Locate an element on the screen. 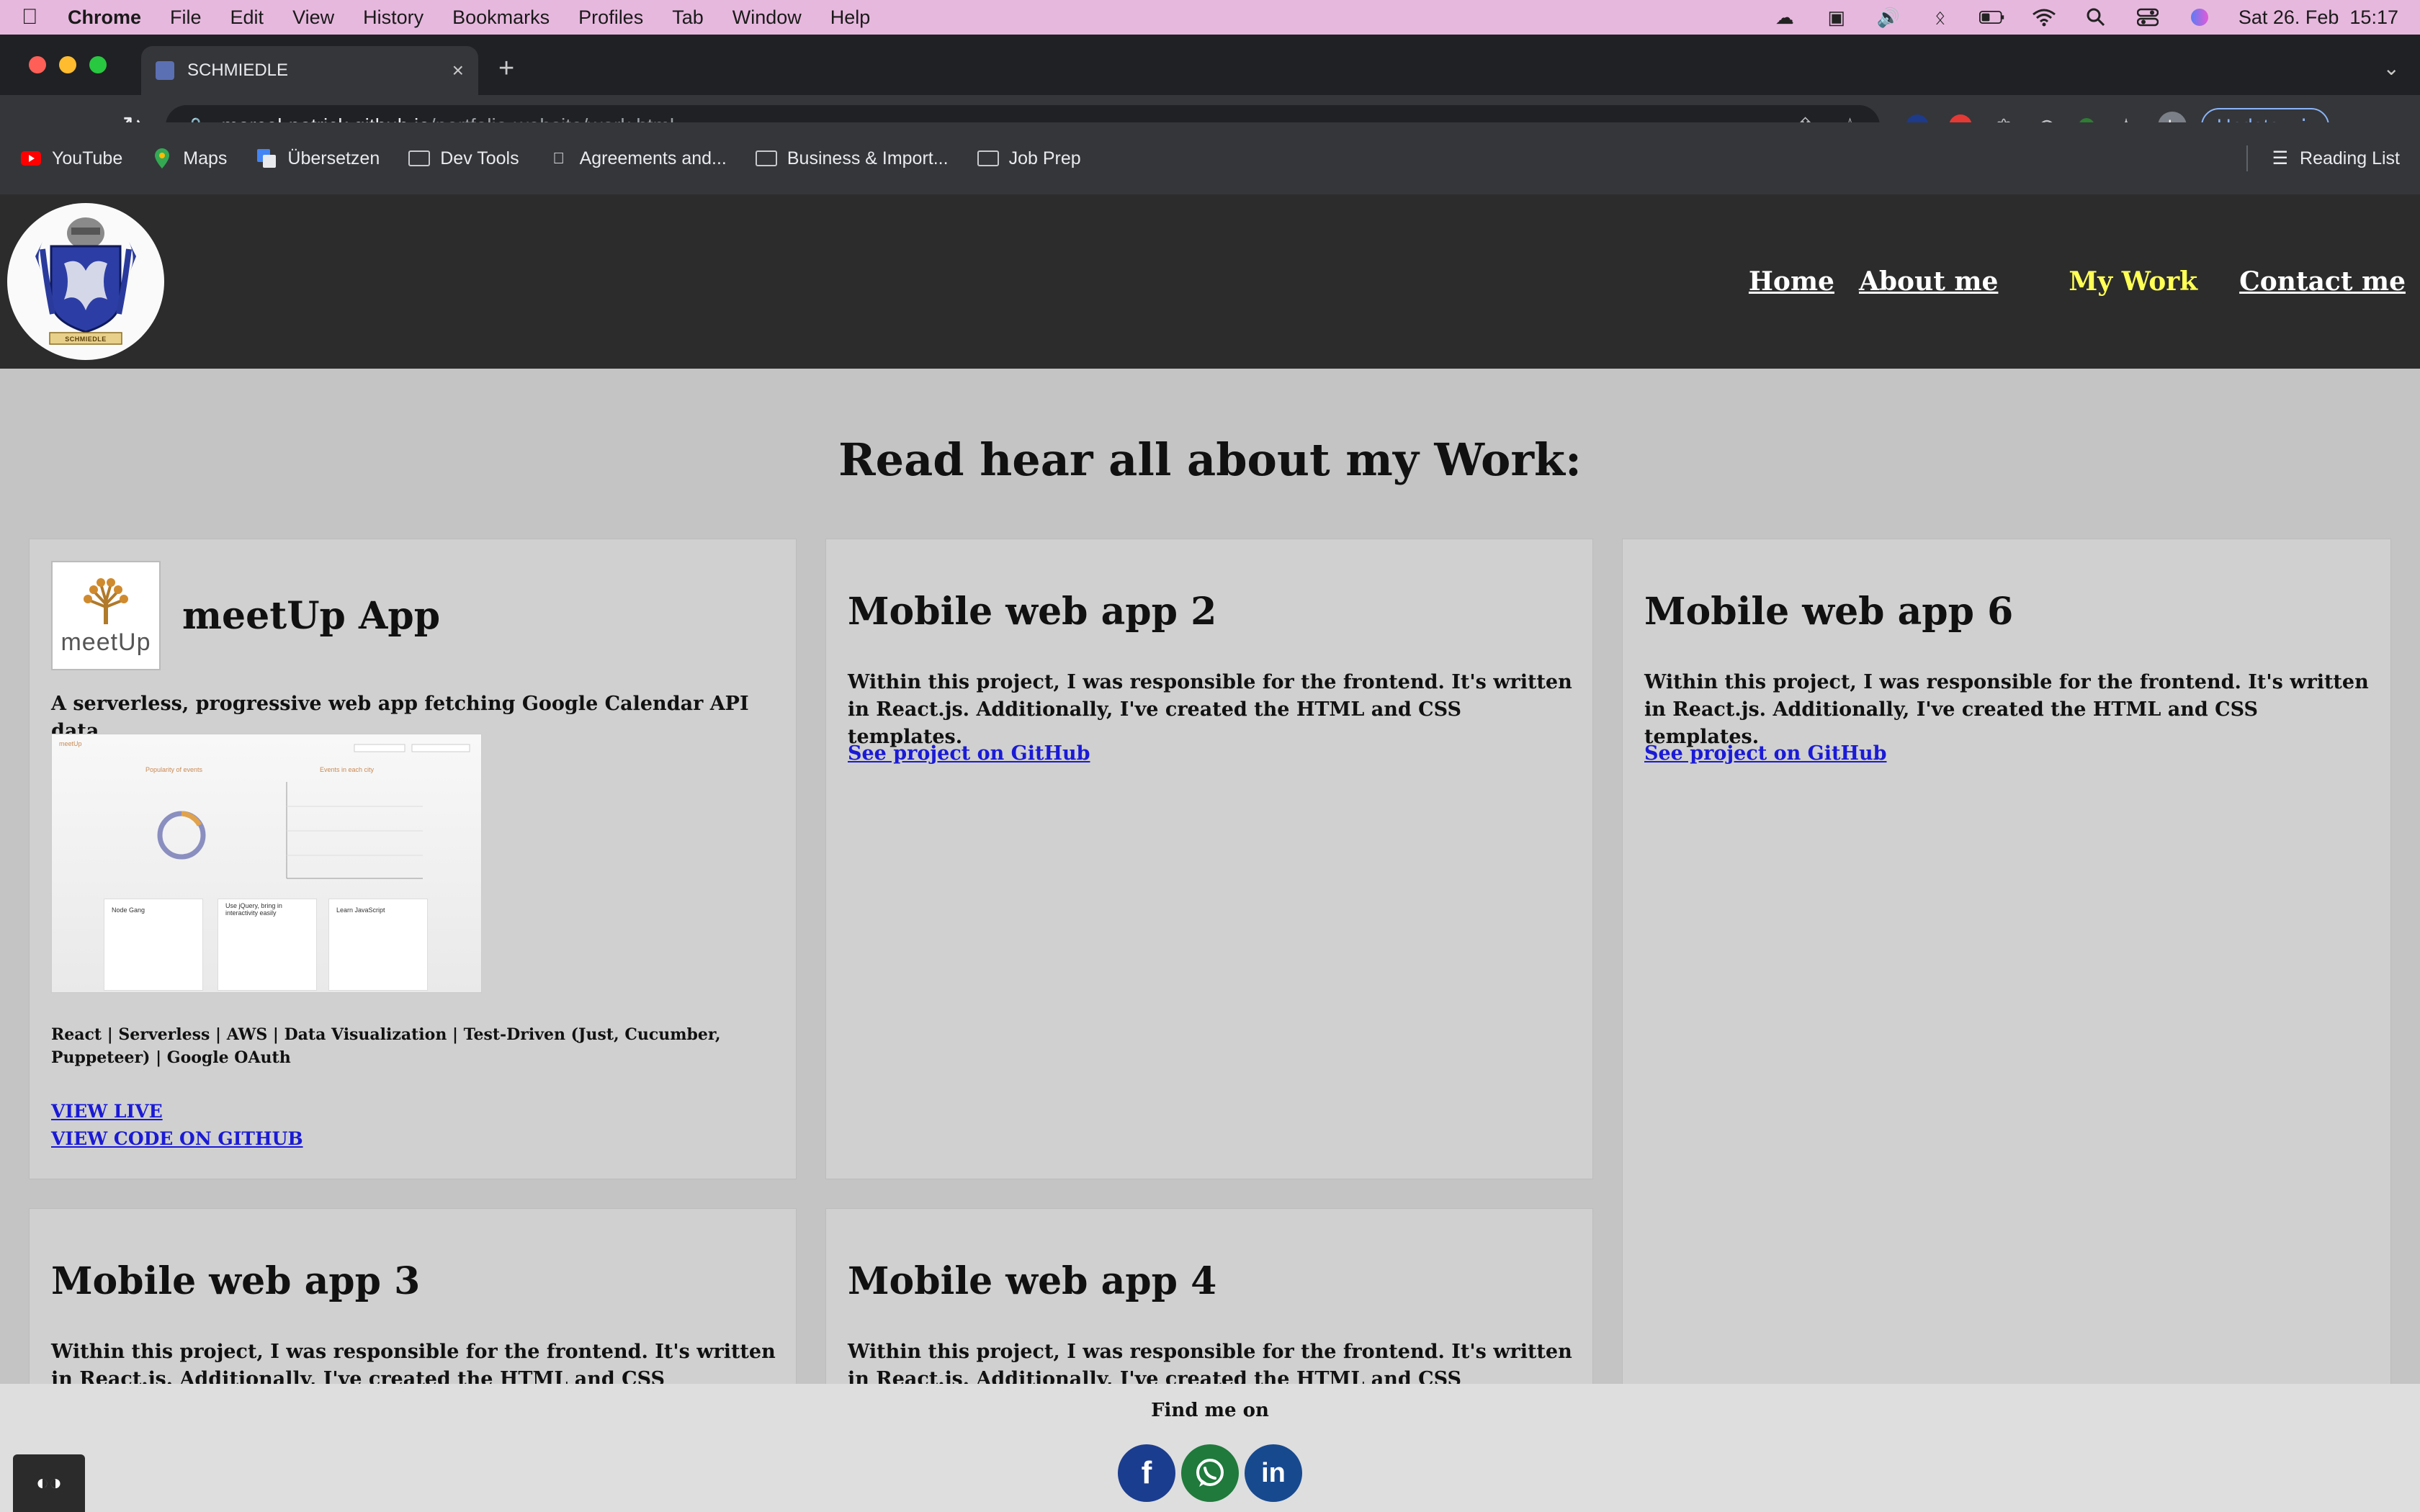  bookmark-maps: Maps is located at coordinates (189, 158).